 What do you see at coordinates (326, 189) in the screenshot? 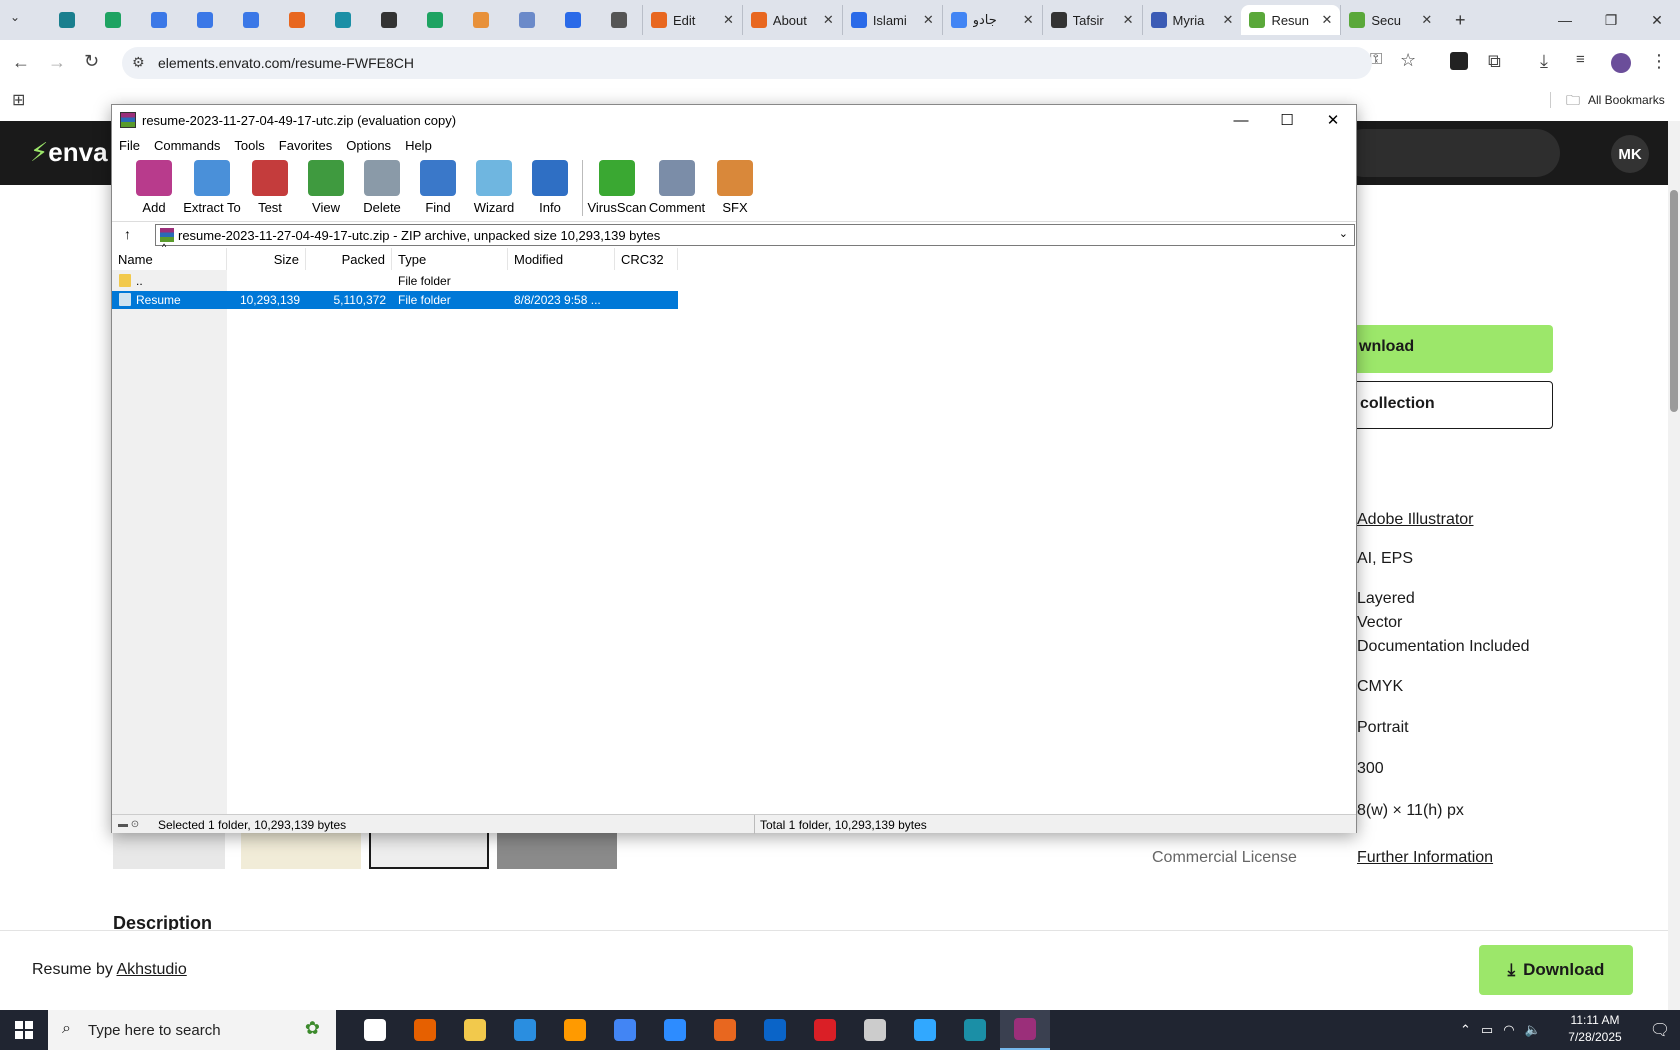
I see `toolbar-view-button: View` at bounding box center [326, 189].